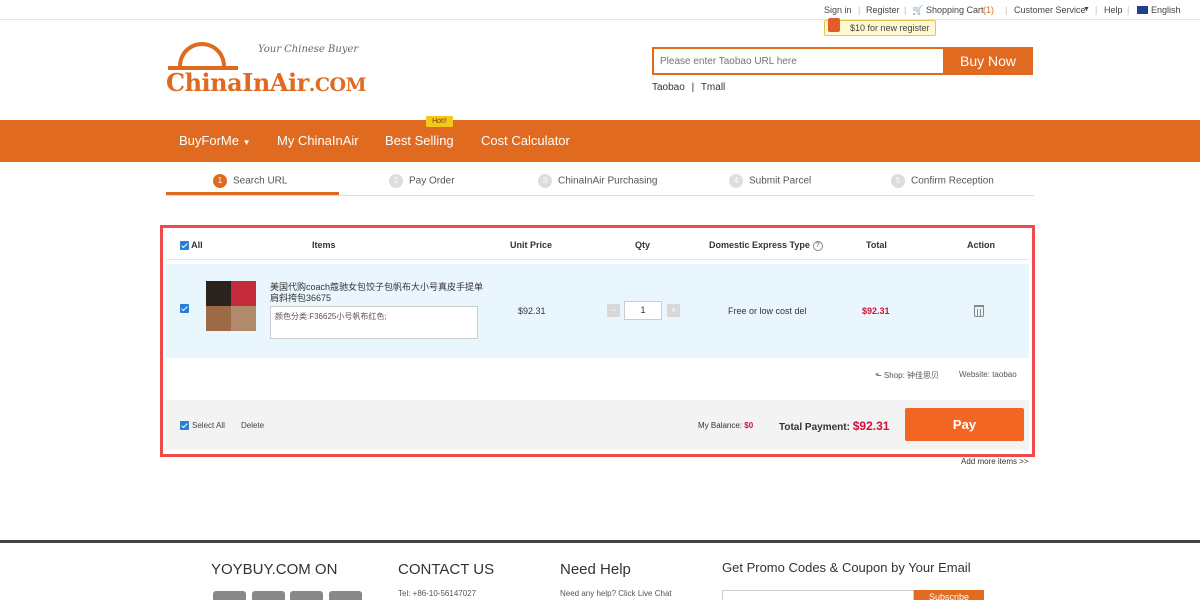 Image resolution: width=1200 pixels, height=600 pixels. Describe the element at coordinates (531, 245) in the screenshot. I see `header-unit-price: Unit Price` at that location.